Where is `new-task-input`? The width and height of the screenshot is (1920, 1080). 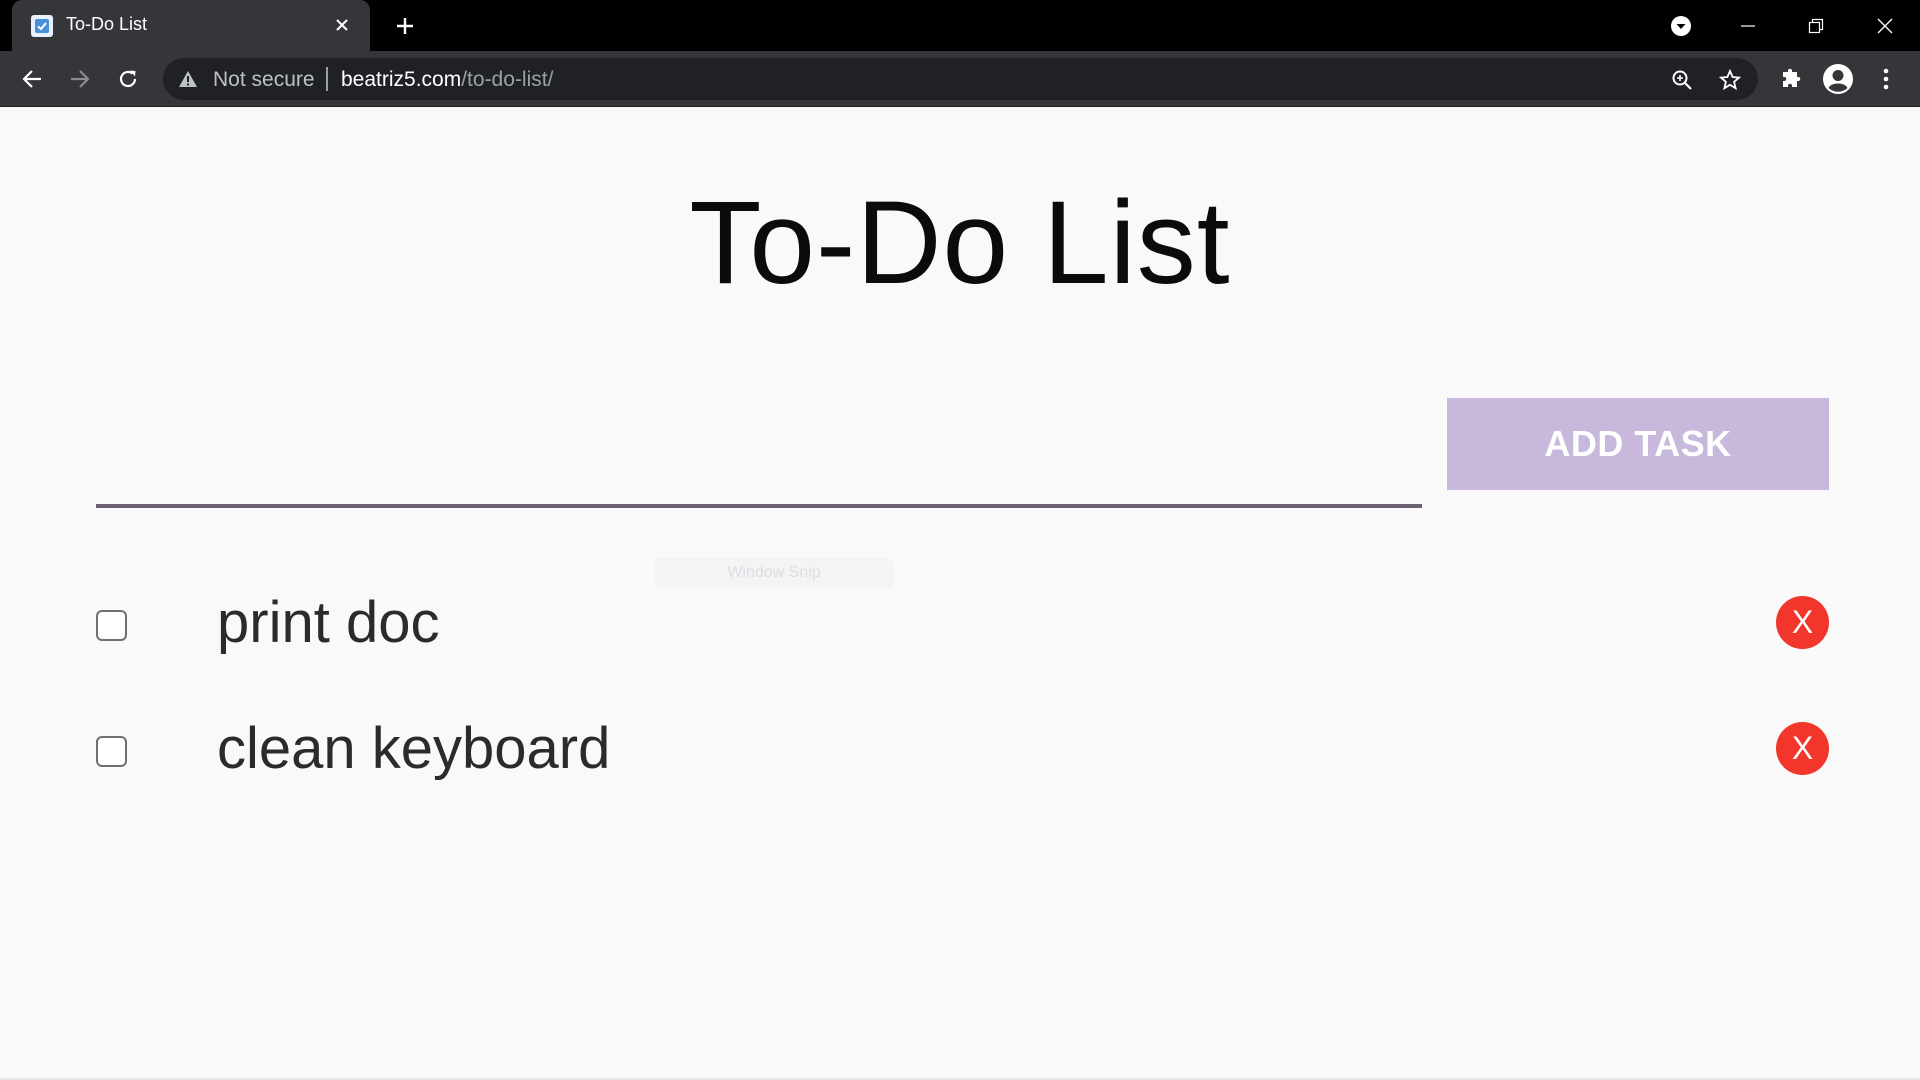
new-task-input is located at coordinates (759, 458).